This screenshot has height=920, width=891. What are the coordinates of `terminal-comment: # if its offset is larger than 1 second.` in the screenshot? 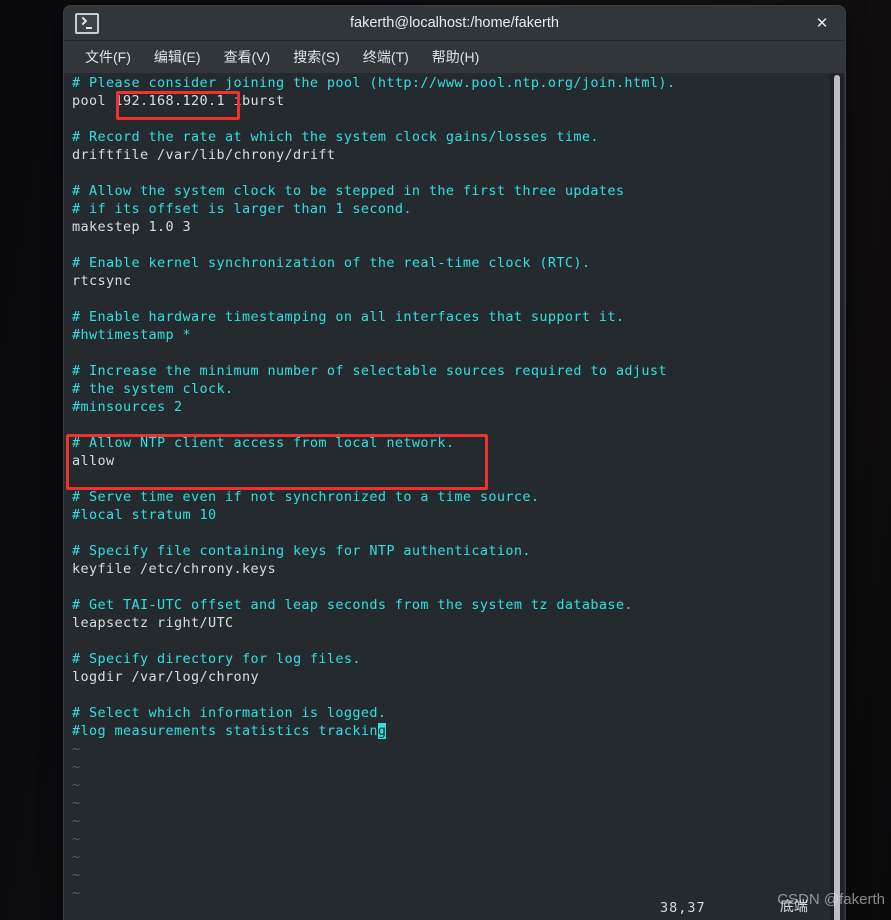 It's located at (242, 209).